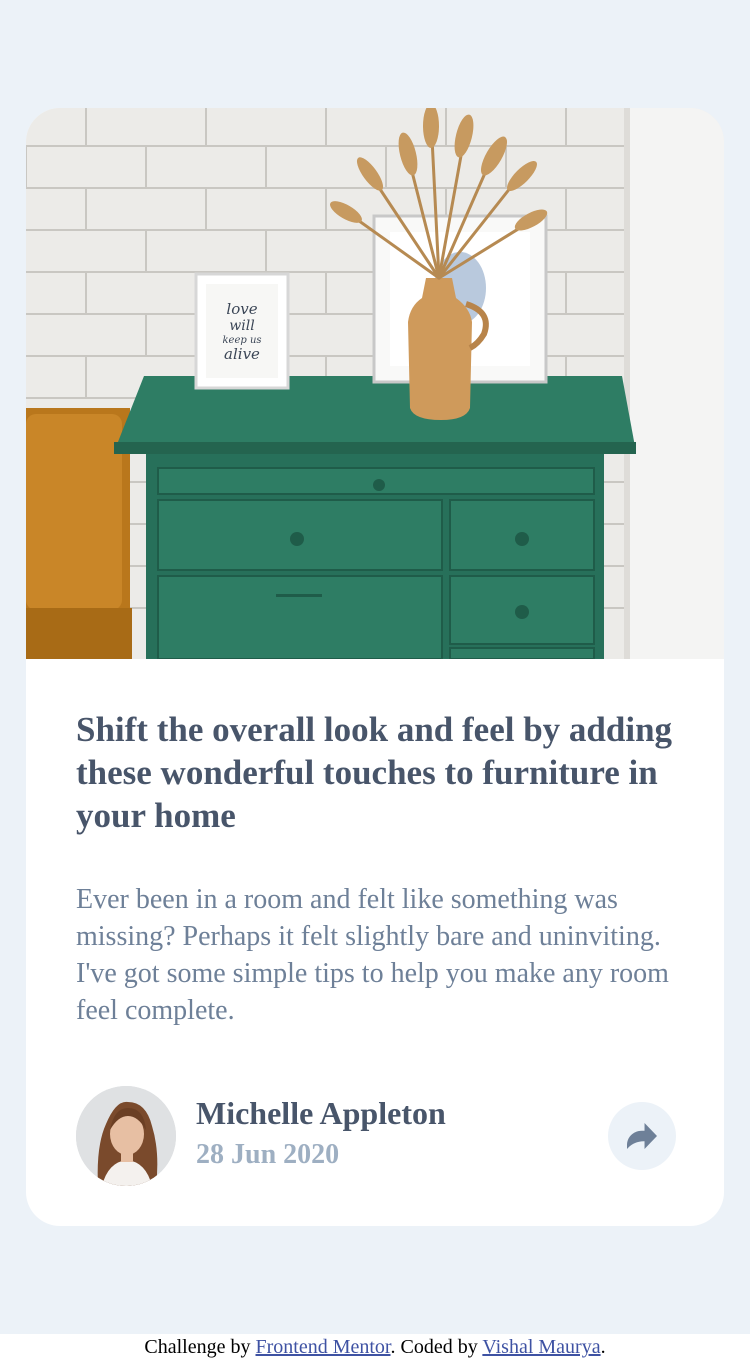 The image size is (750, 1360). I want to click on share-arrow-icon, so click(642, 1136).